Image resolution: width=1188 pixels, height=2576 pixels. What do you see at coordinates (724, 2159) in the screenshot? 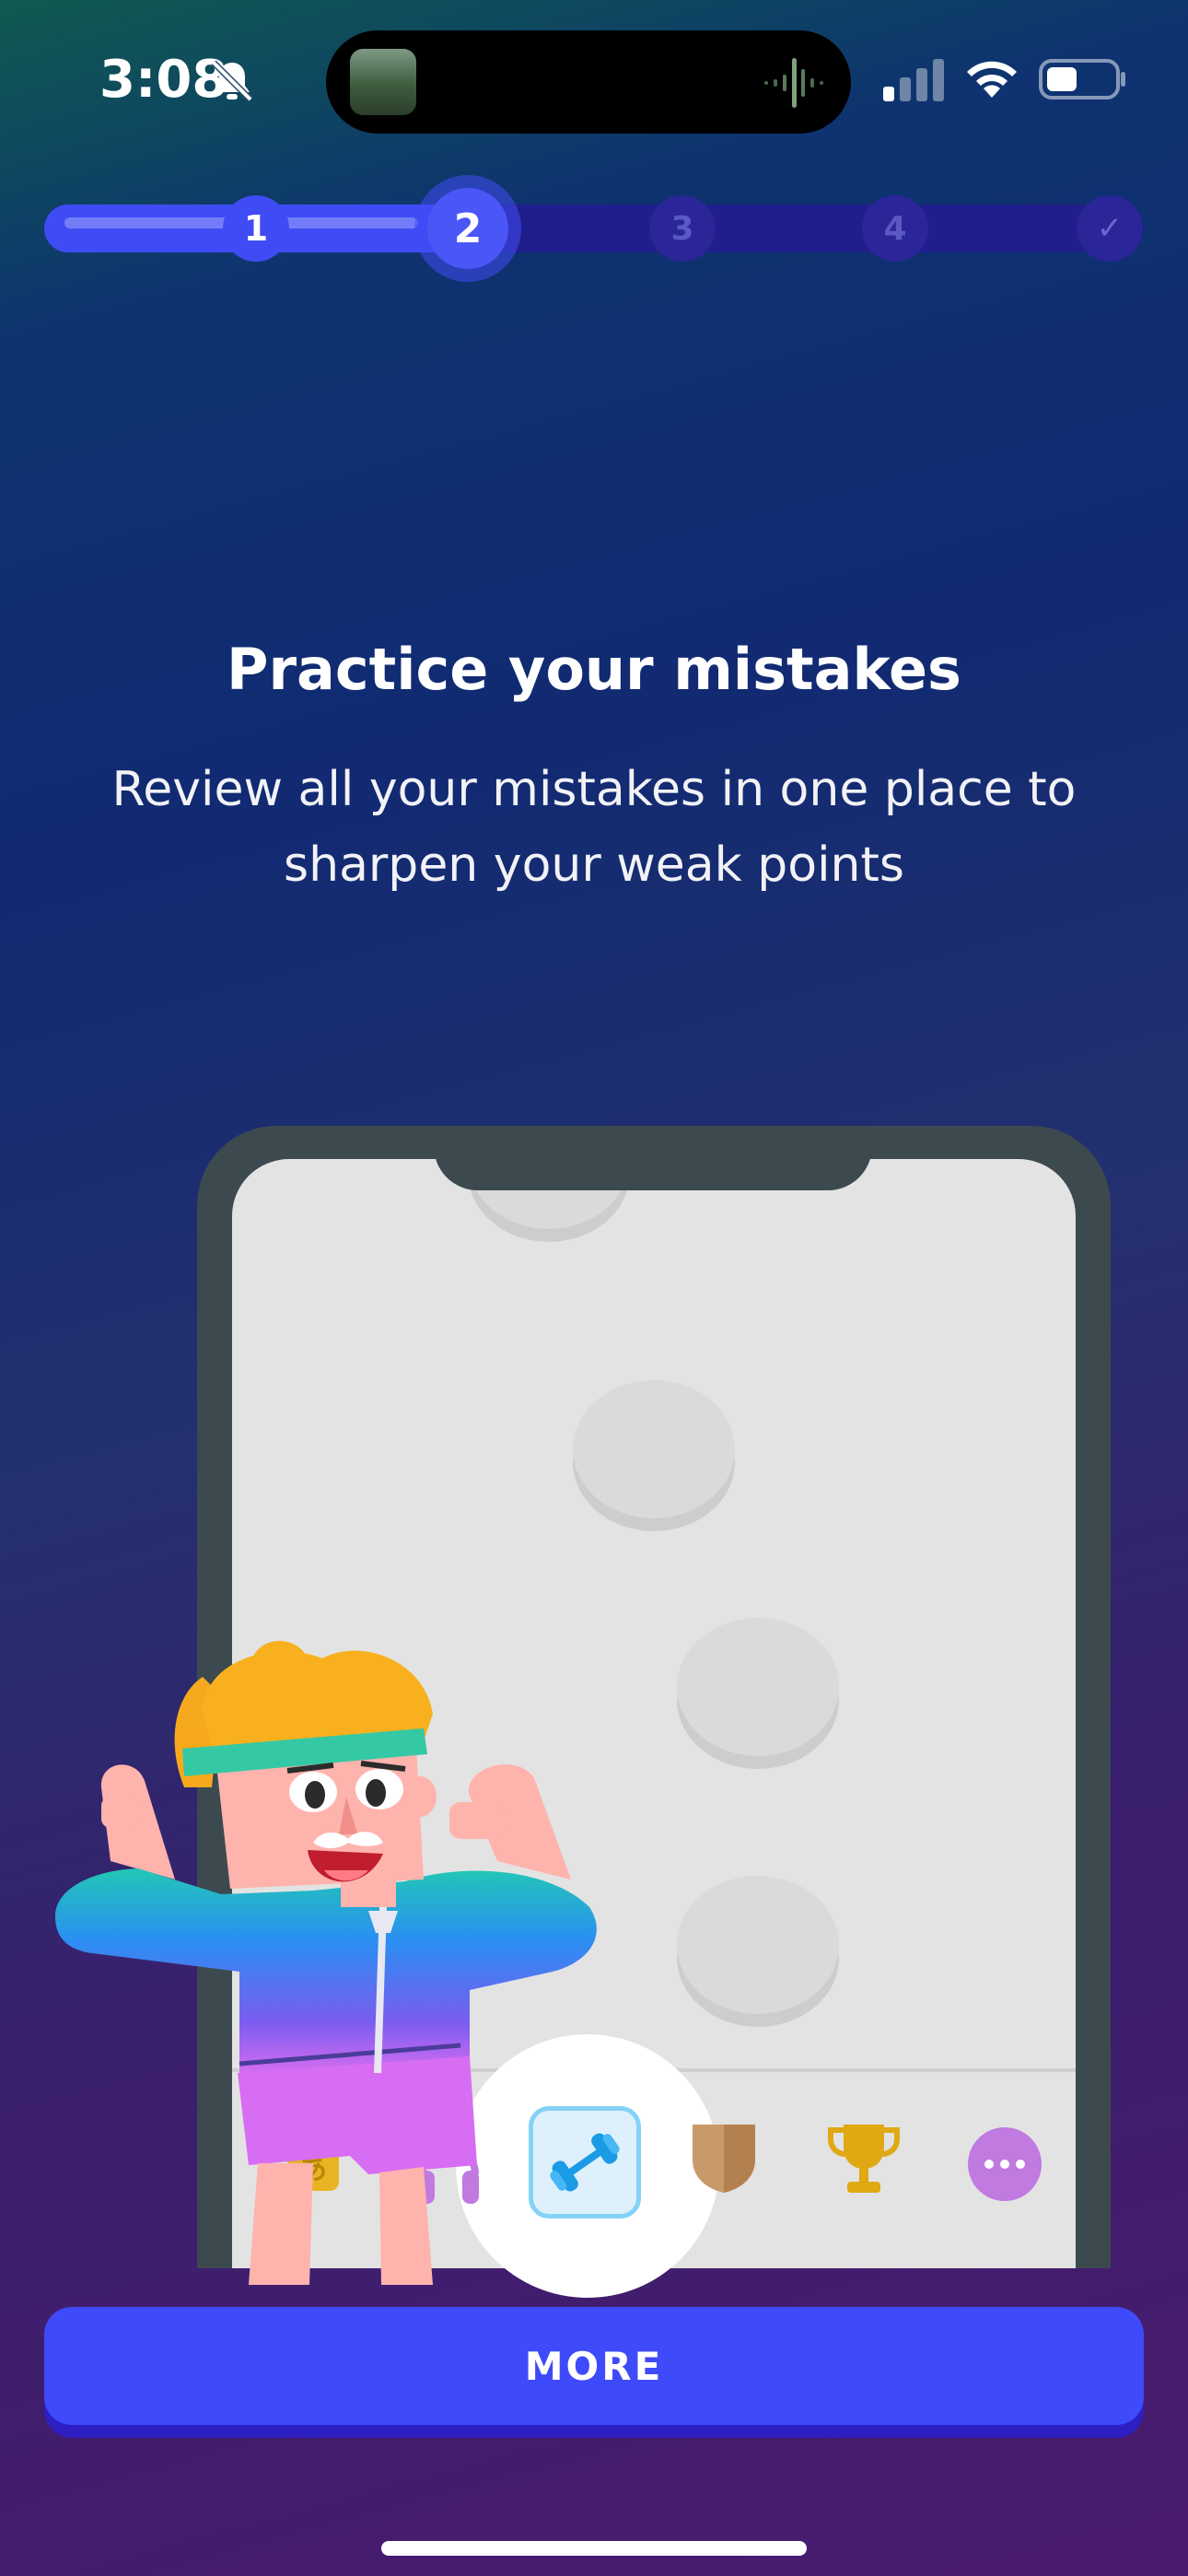
I see `shield-icon` at bounding box center [724, 2159].